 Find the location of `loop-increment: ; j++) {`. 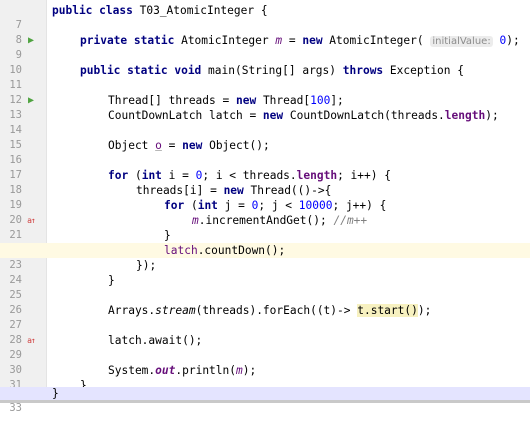

loop-increment: ; j++) { is located at coordinates (359, 205).